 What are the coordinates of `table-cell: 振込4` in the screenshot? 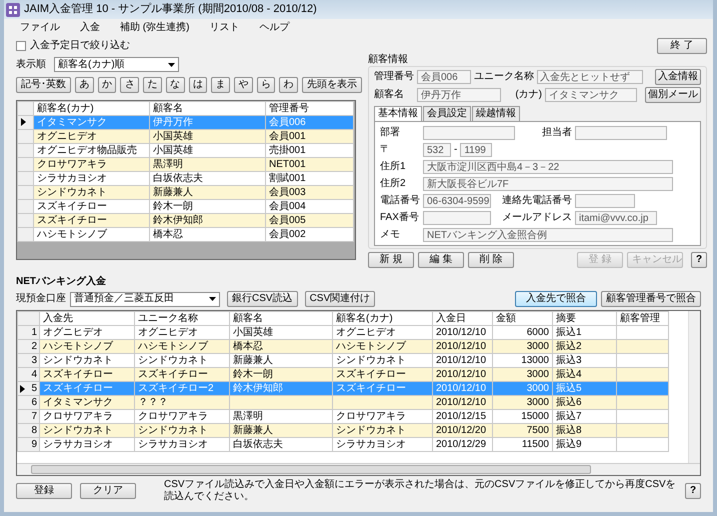 It's located at (584, 375).